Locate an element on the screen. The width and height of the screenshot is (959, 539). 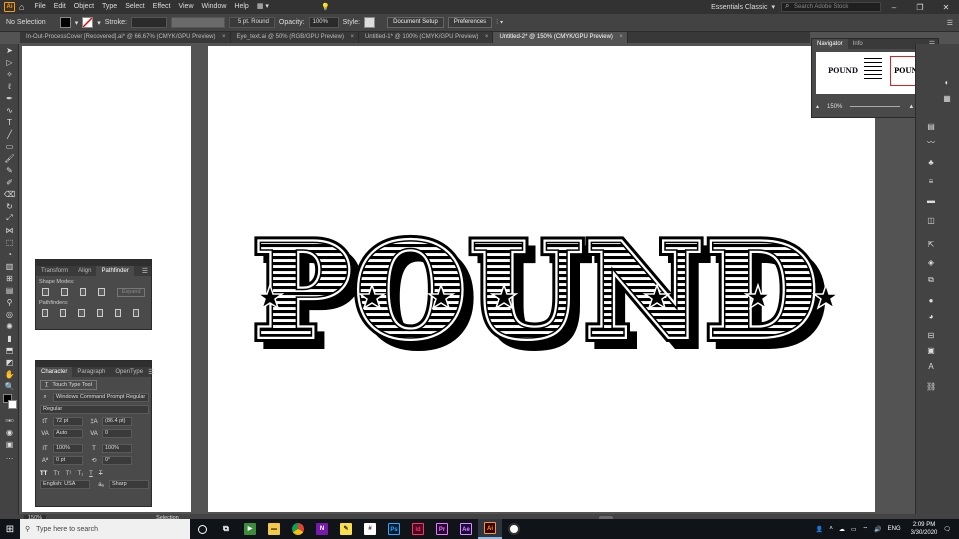
merge-icon is located at coordinates (81, 313).